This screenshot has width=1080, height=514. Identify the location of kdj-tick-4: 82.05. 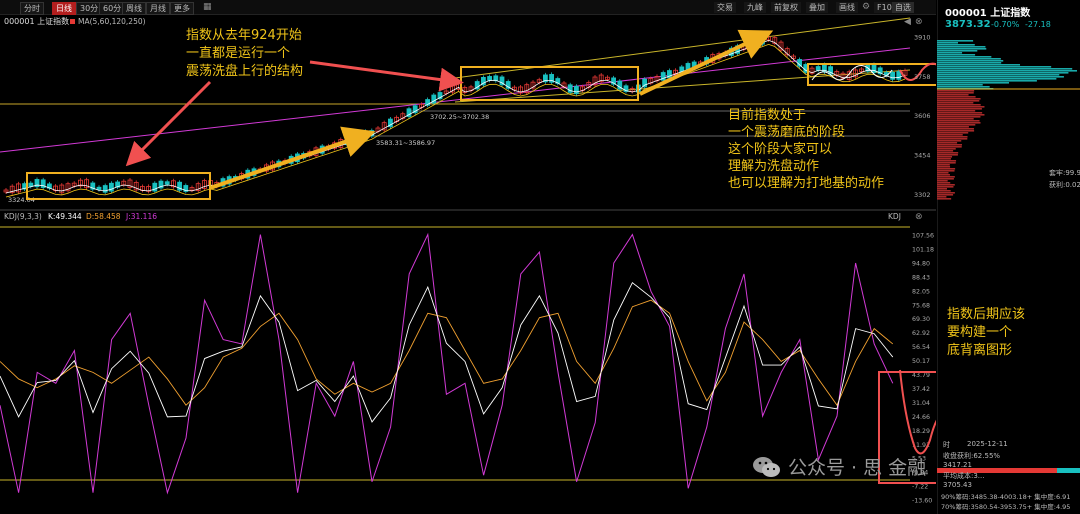
(921, 291).